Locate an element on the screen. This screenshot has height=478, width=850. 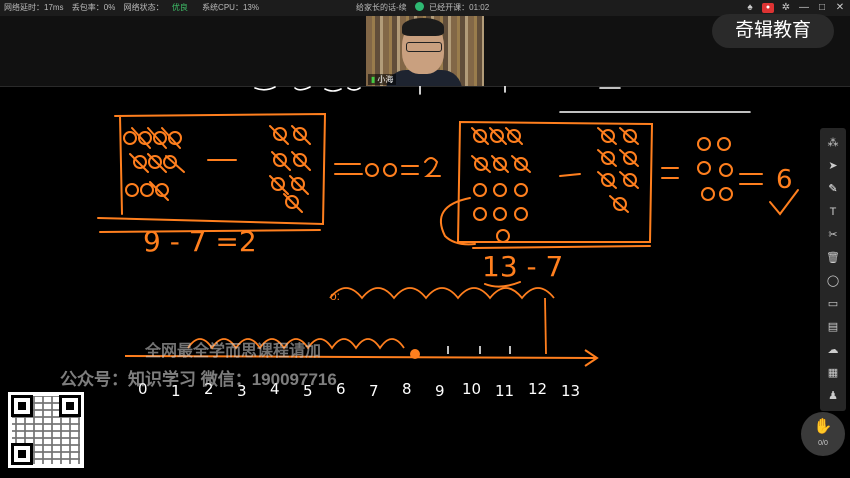
hand-icon: ✋ is located at coordinates (823, 426).